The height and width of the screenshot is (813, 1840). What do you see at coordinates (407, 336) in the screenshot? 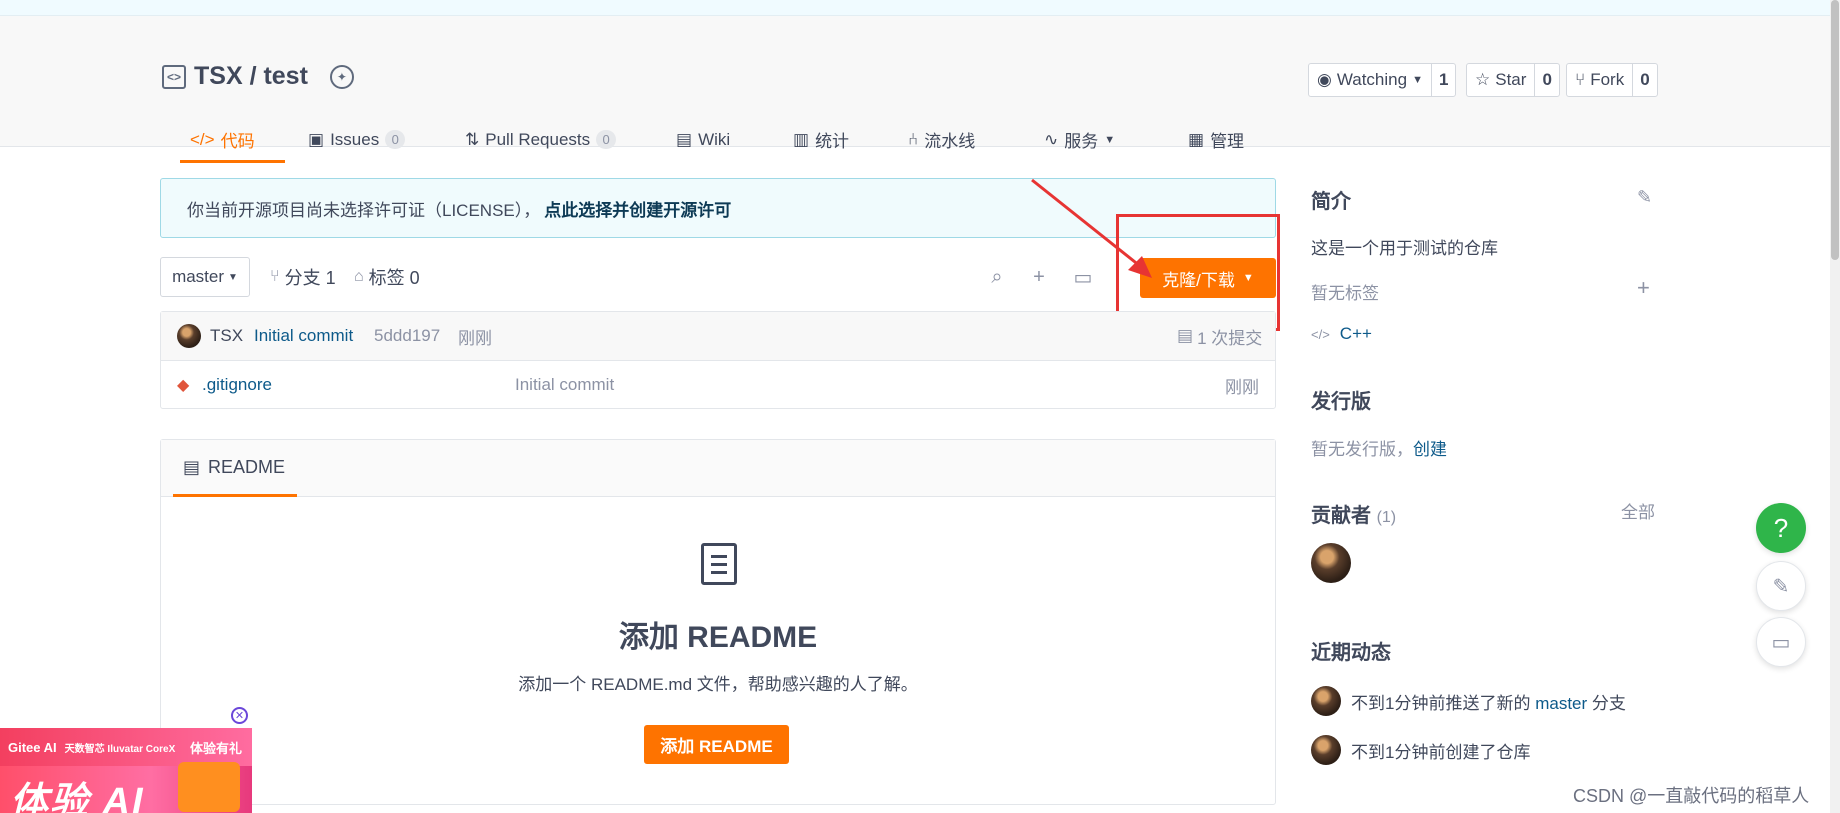
I see `commit-hash: 5ddd197` at bounding box center [407, 336].